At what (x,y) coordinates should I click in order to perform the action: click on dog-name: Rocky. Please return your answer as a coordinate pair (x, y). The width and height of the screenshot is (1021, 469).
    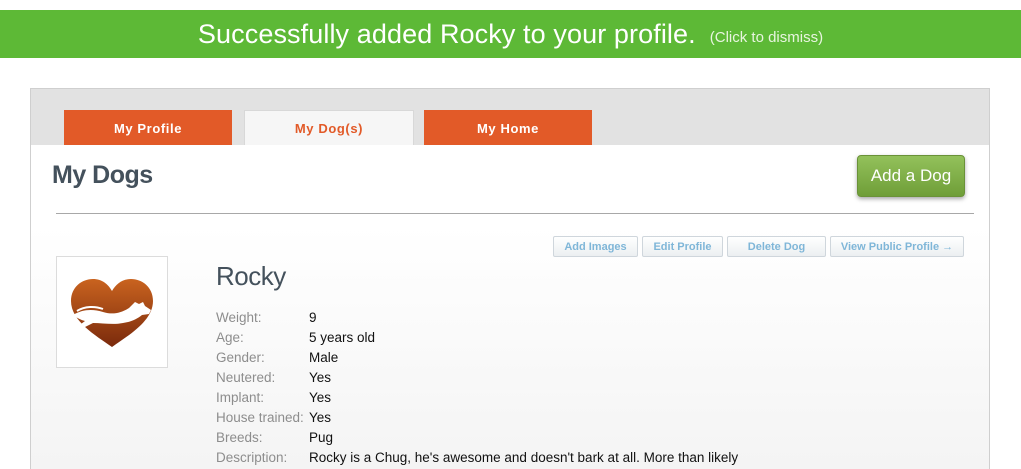
    Looking at the image, I should click on (251, 276).